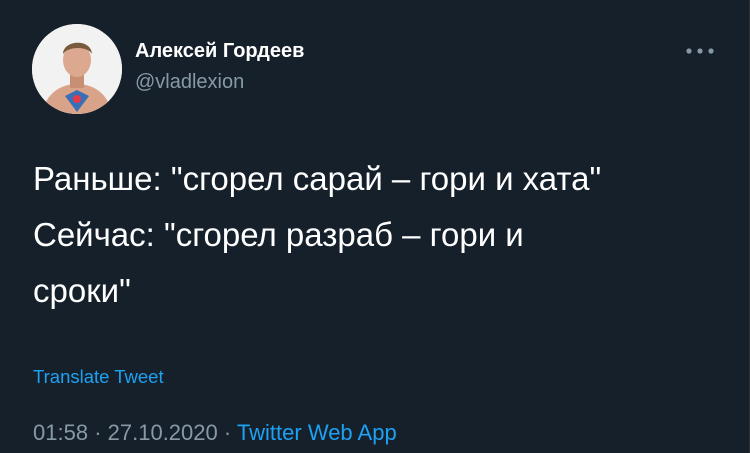 The image size is (750, 453). What do you see at coordinates (60, 432) in the screenshot?
I see `tweet-time: 01:58` at bounding box center [60, 432].